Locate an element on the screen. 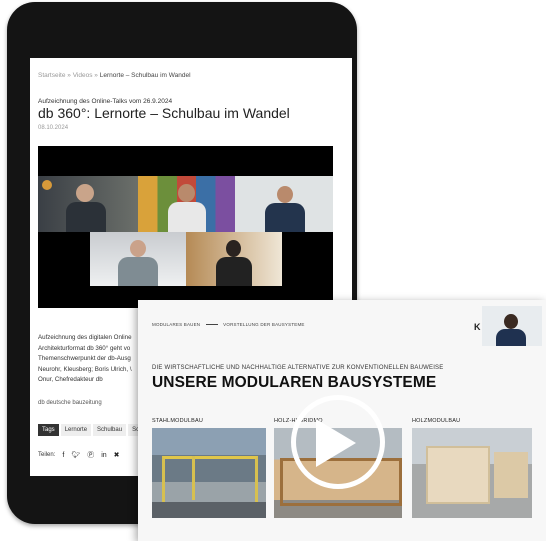  body-line: Onur, Chefredakteur db is located at coordinates (70, 379).